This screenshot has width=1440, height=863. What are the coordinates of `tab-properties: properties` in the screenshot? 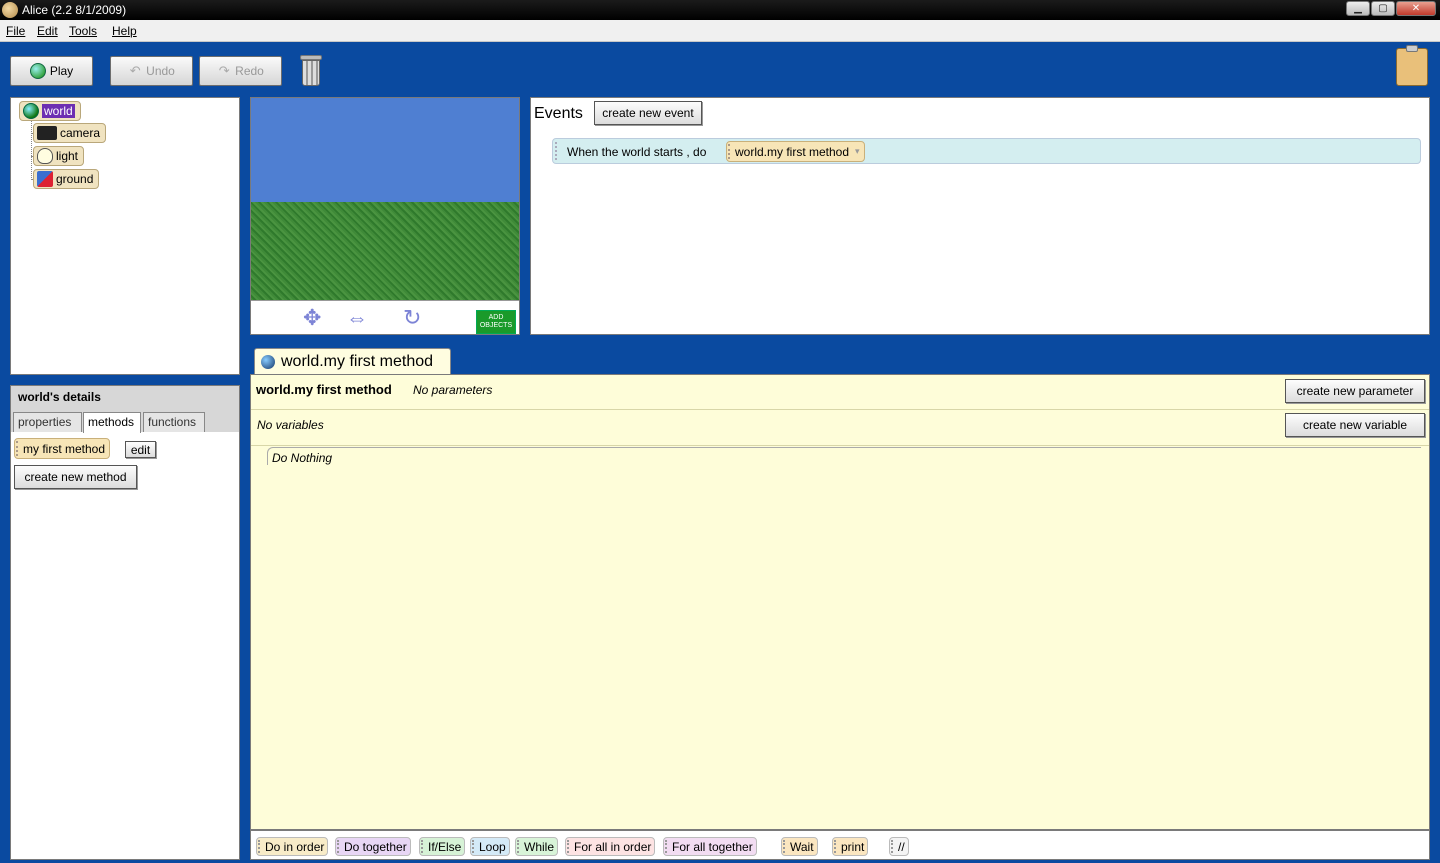 It's located at (47, 422).